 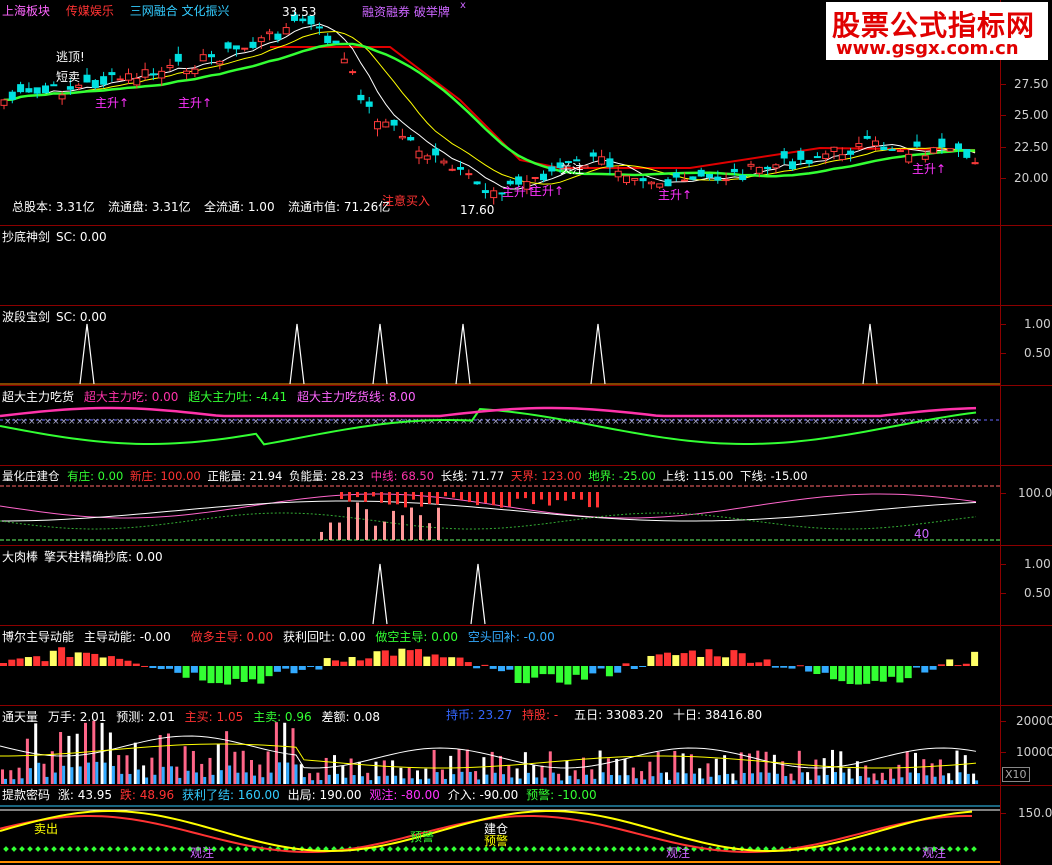 I want to click on indicator-value: 地界: -25.00, so click(x=622, y=476).